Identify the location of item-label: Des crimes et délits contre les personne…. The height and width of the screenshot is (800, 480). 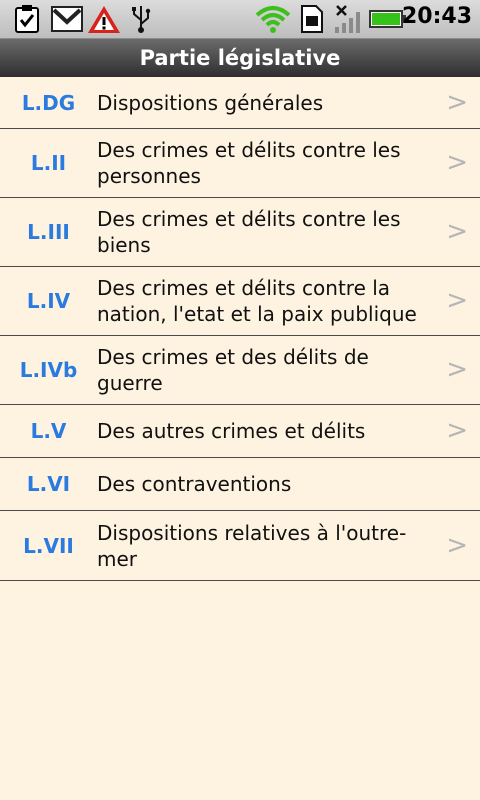
(249, 163).